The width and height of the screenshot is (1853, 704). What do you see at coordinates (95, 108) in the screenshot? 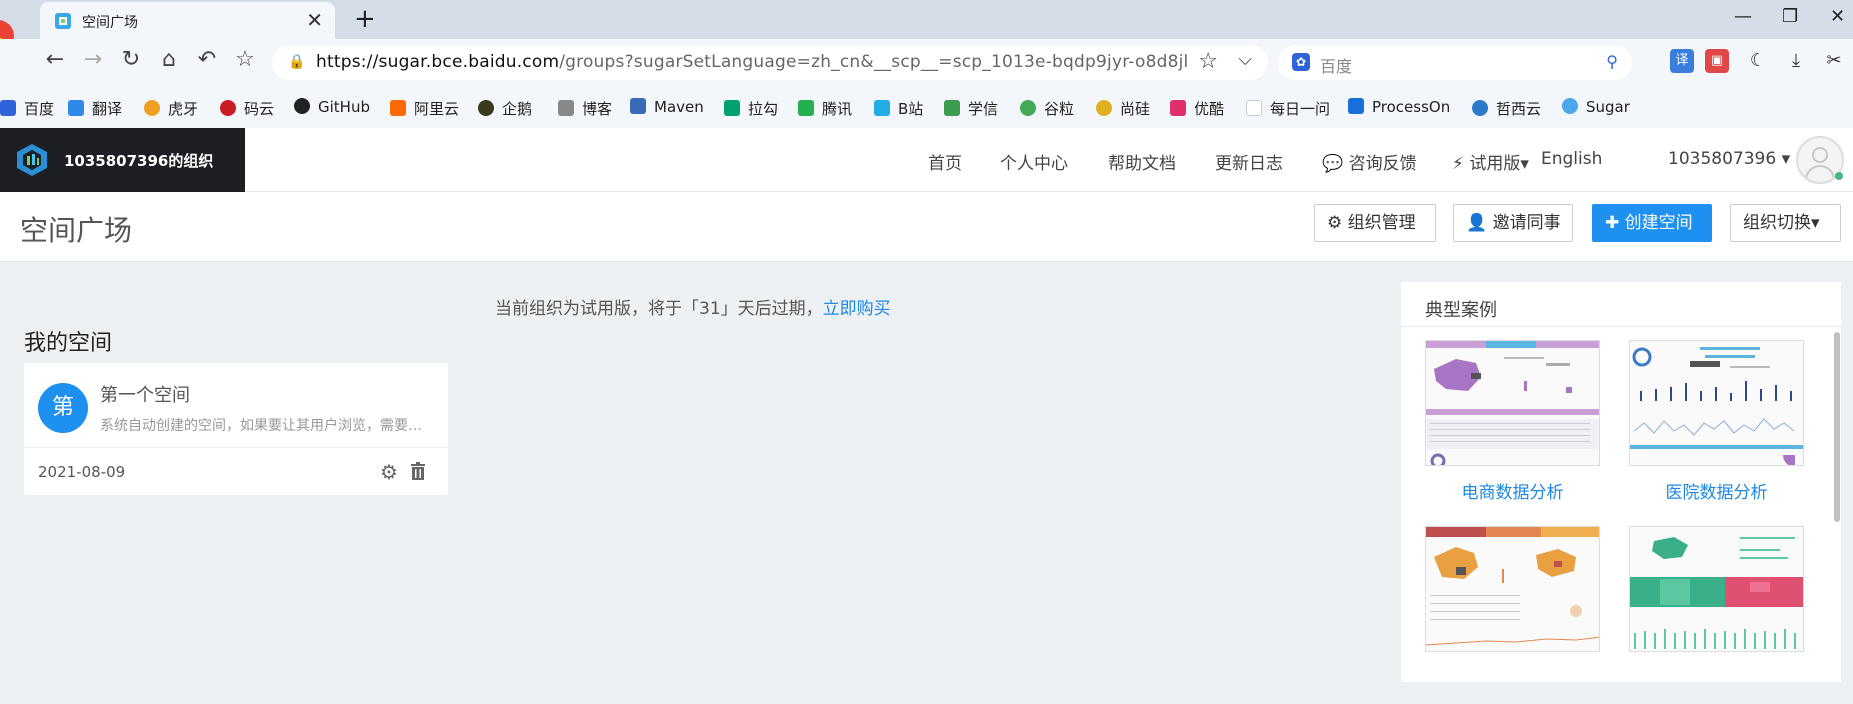
I see `bookmark-item: 翻译` at bounding box center [95, 108].